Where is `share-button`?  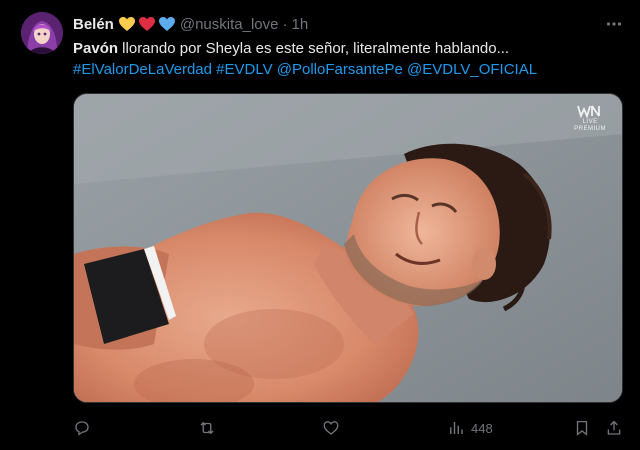
share-button is located at coordinates (614, 428).